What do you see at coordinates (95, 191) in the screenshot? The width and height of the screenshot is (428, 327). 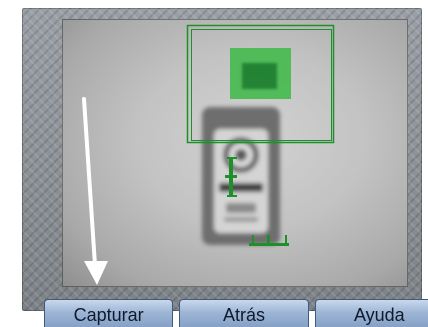 I see `arrow-down-icon` at bounding box center [95, 191].